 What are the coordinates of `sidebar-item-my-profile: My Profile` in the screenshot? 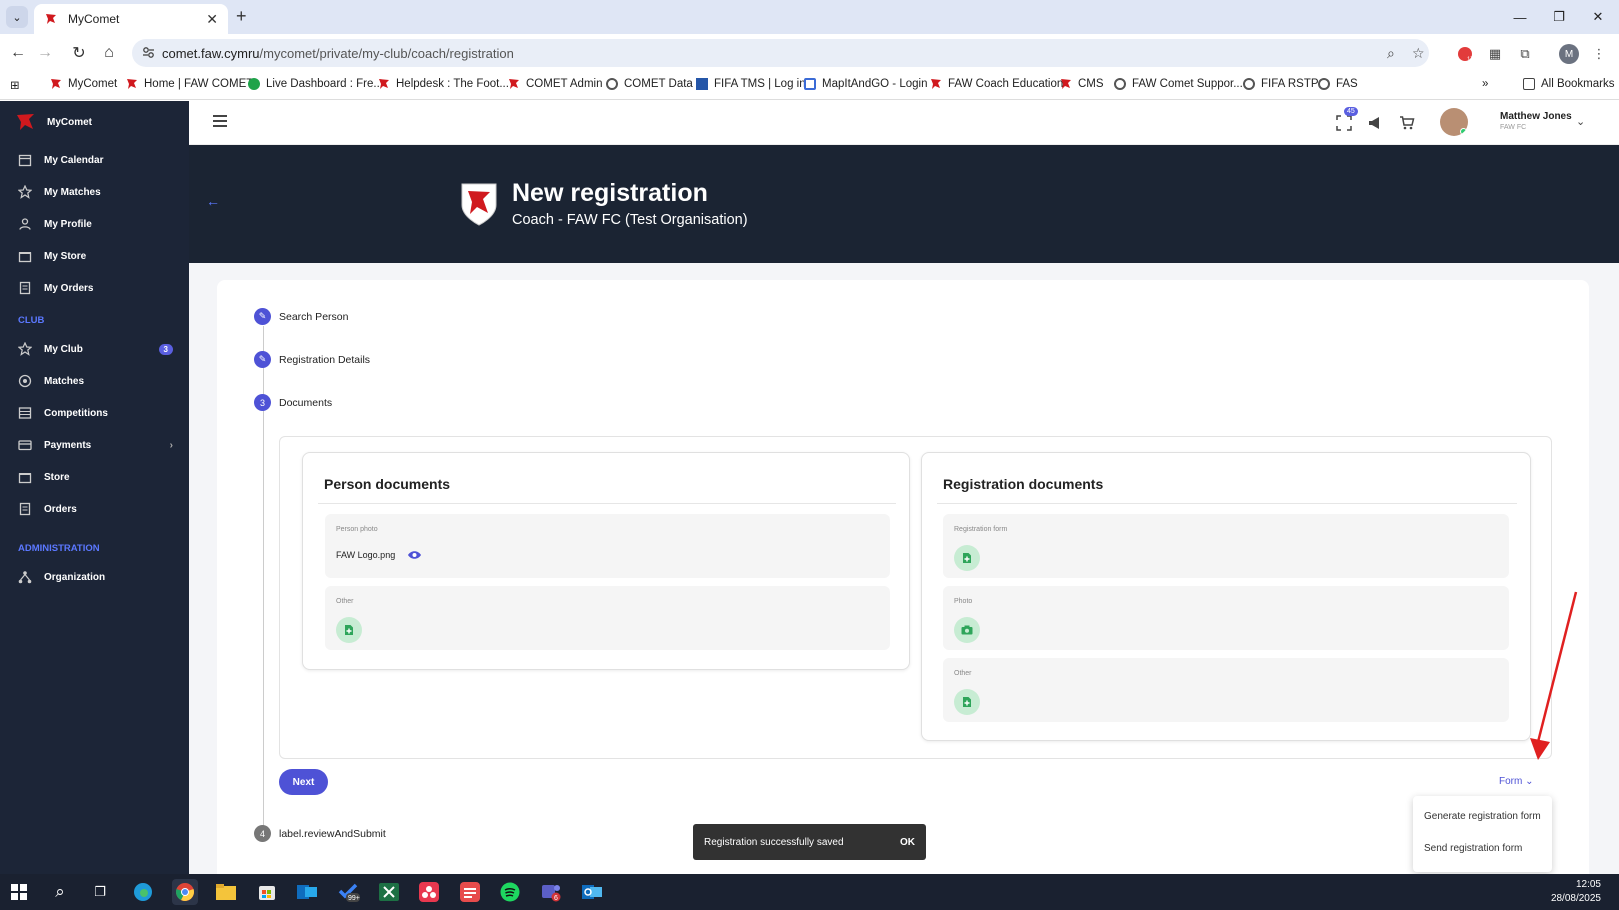 It's located at (95, 224).